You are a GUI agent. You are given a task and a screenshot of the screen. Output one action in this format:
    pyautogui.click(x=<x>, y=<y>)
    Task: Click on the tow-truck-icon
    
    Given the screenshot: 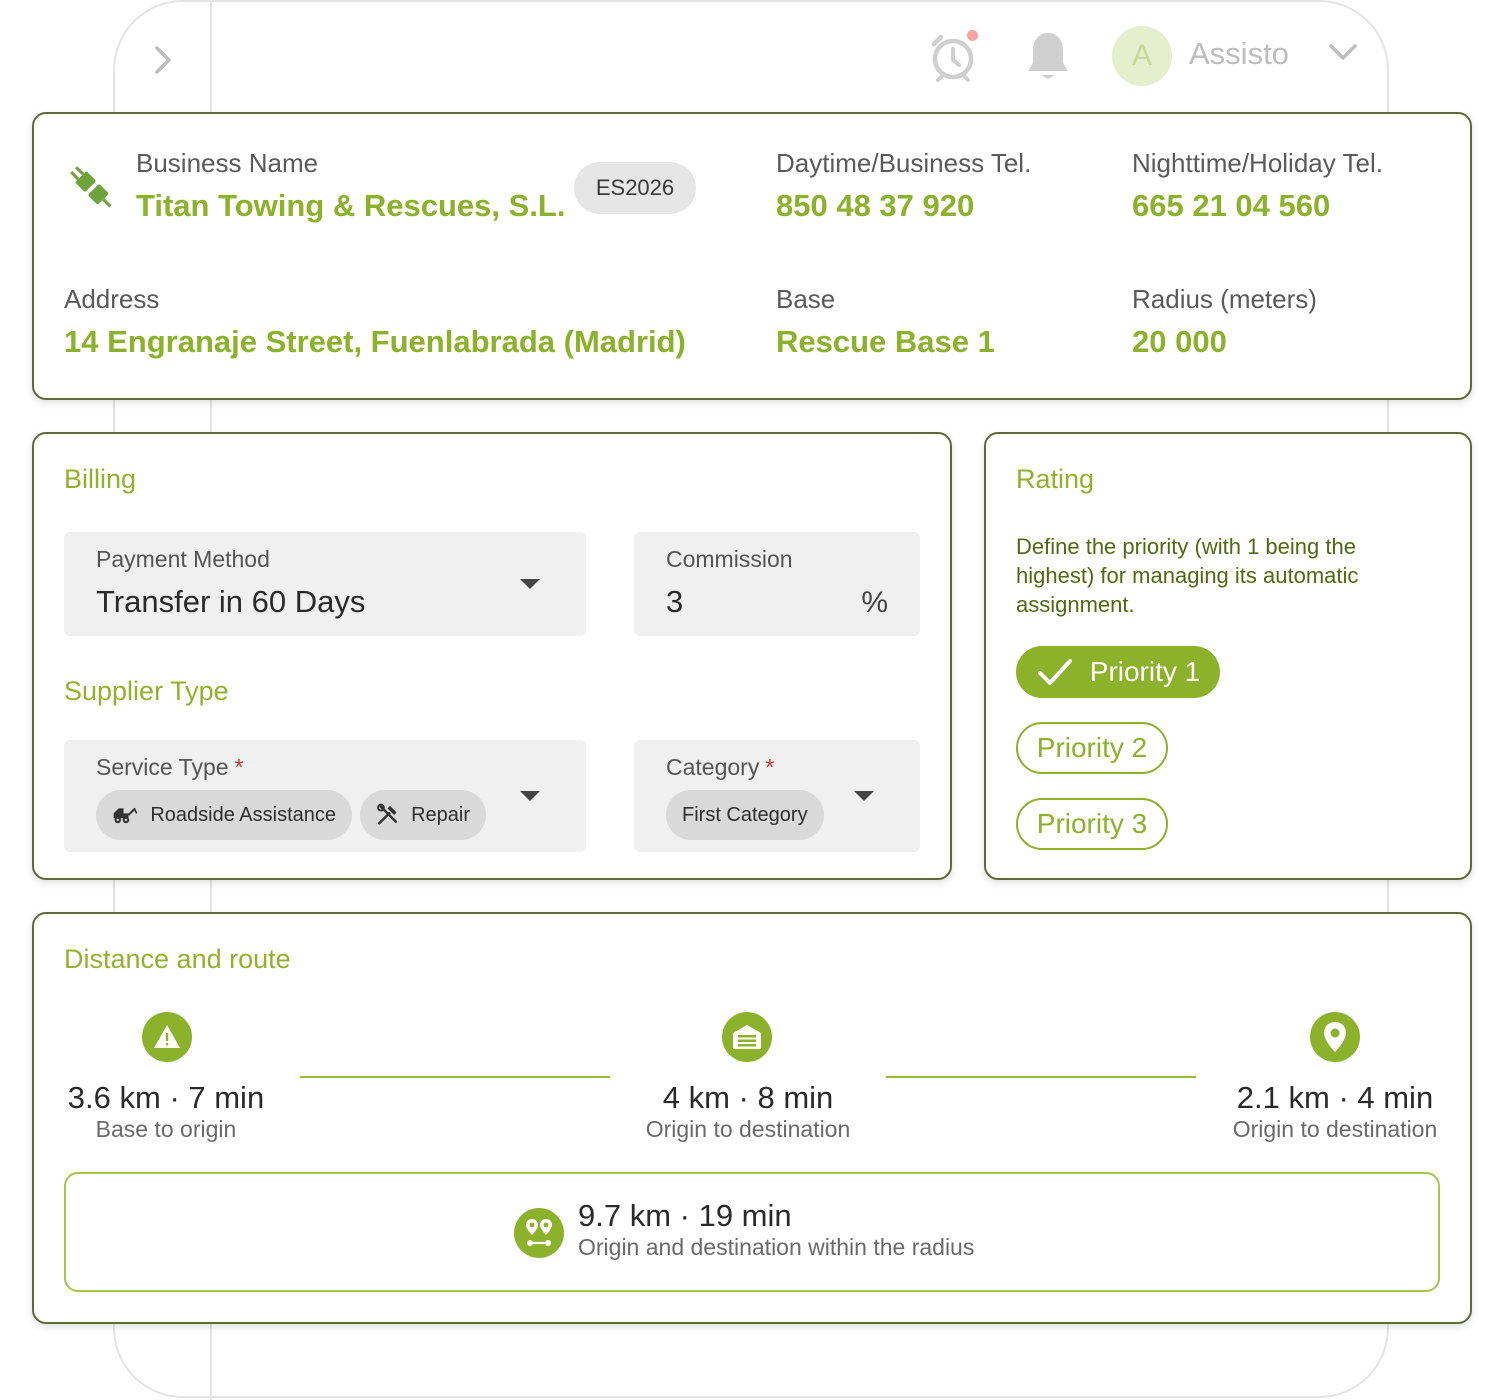 What is the action you would take?
    pyautogui.click(x=125, y=815)
    